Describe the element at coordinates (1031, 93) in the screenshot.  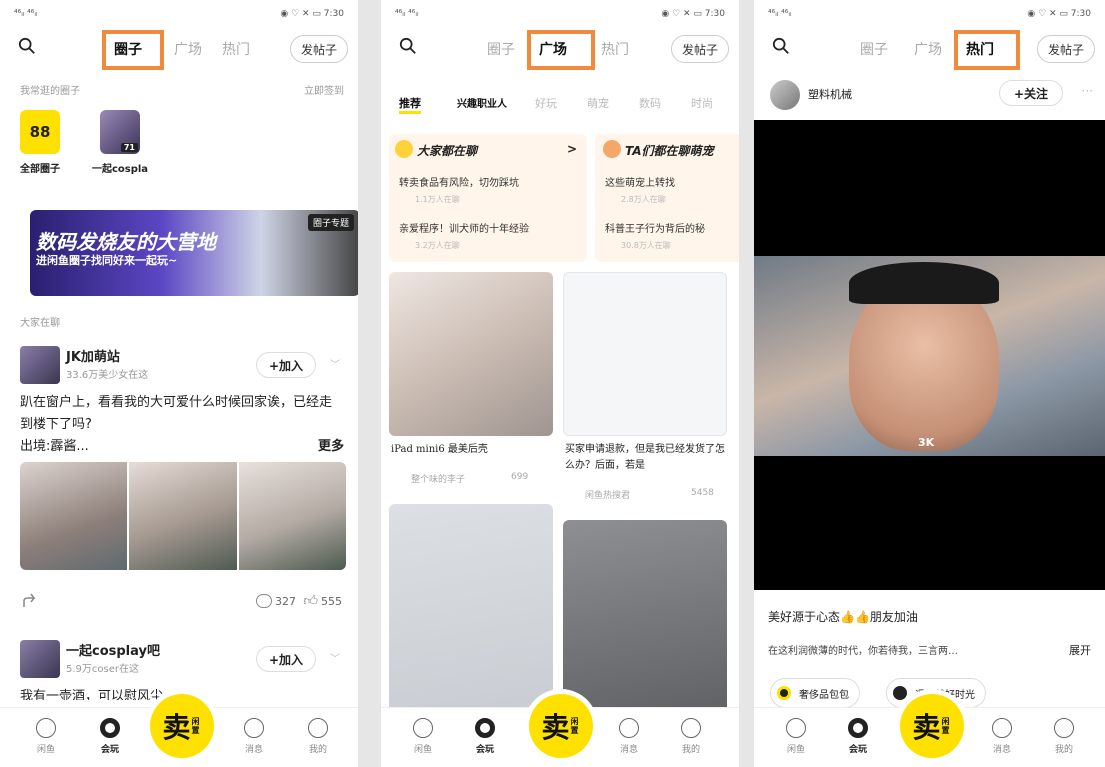
I see `follow-button: +关注` at that location.